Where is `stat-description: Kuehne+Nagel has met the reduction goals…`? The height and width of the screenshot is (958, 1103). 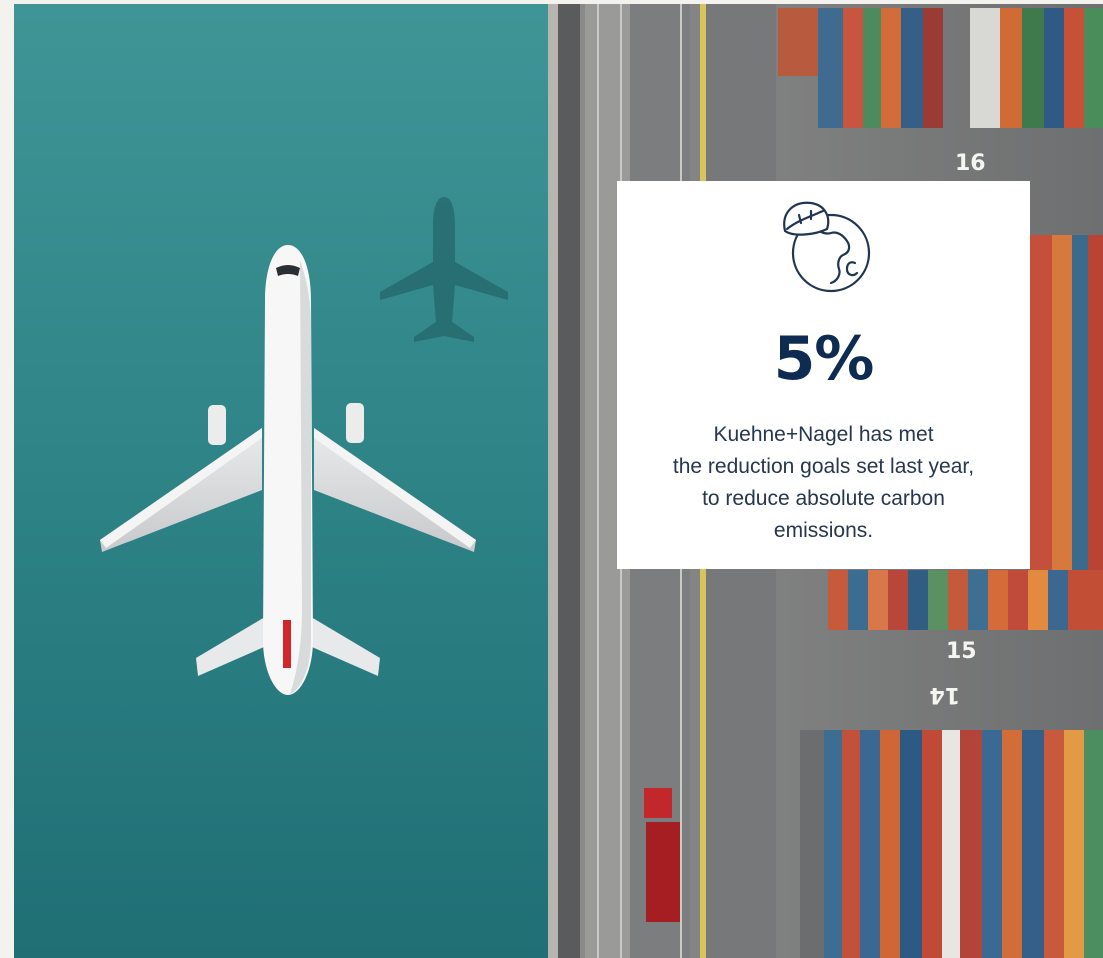 stat-description: Kuehne+Nagel has met the reduction goals… is located at coordinates (823, 483).